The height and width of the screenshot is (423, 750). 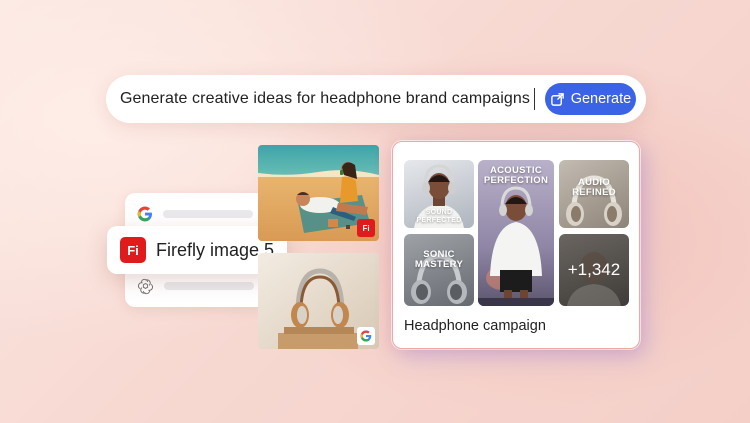 I want to click on tile-text: ACOUSTIC PERFECTION, so click(x=516, y=175).